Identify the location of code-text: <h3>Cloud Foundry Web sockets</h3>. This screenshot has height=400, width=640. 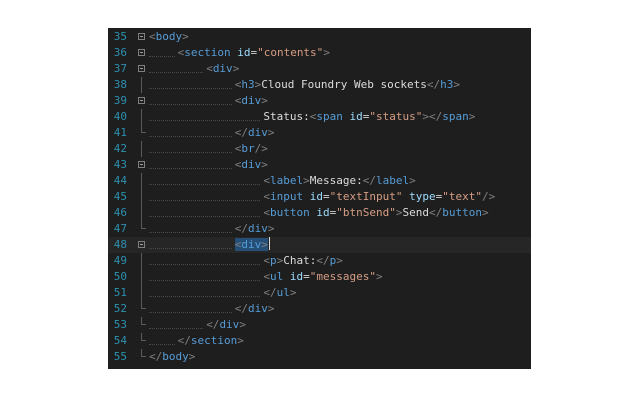
(347, 85).